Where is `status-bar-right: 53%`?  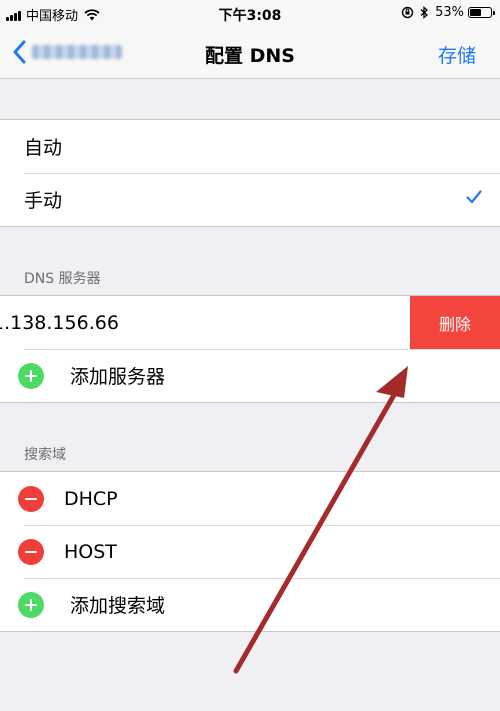
status-bar-right: 53% is located at coordinates (448, 12).